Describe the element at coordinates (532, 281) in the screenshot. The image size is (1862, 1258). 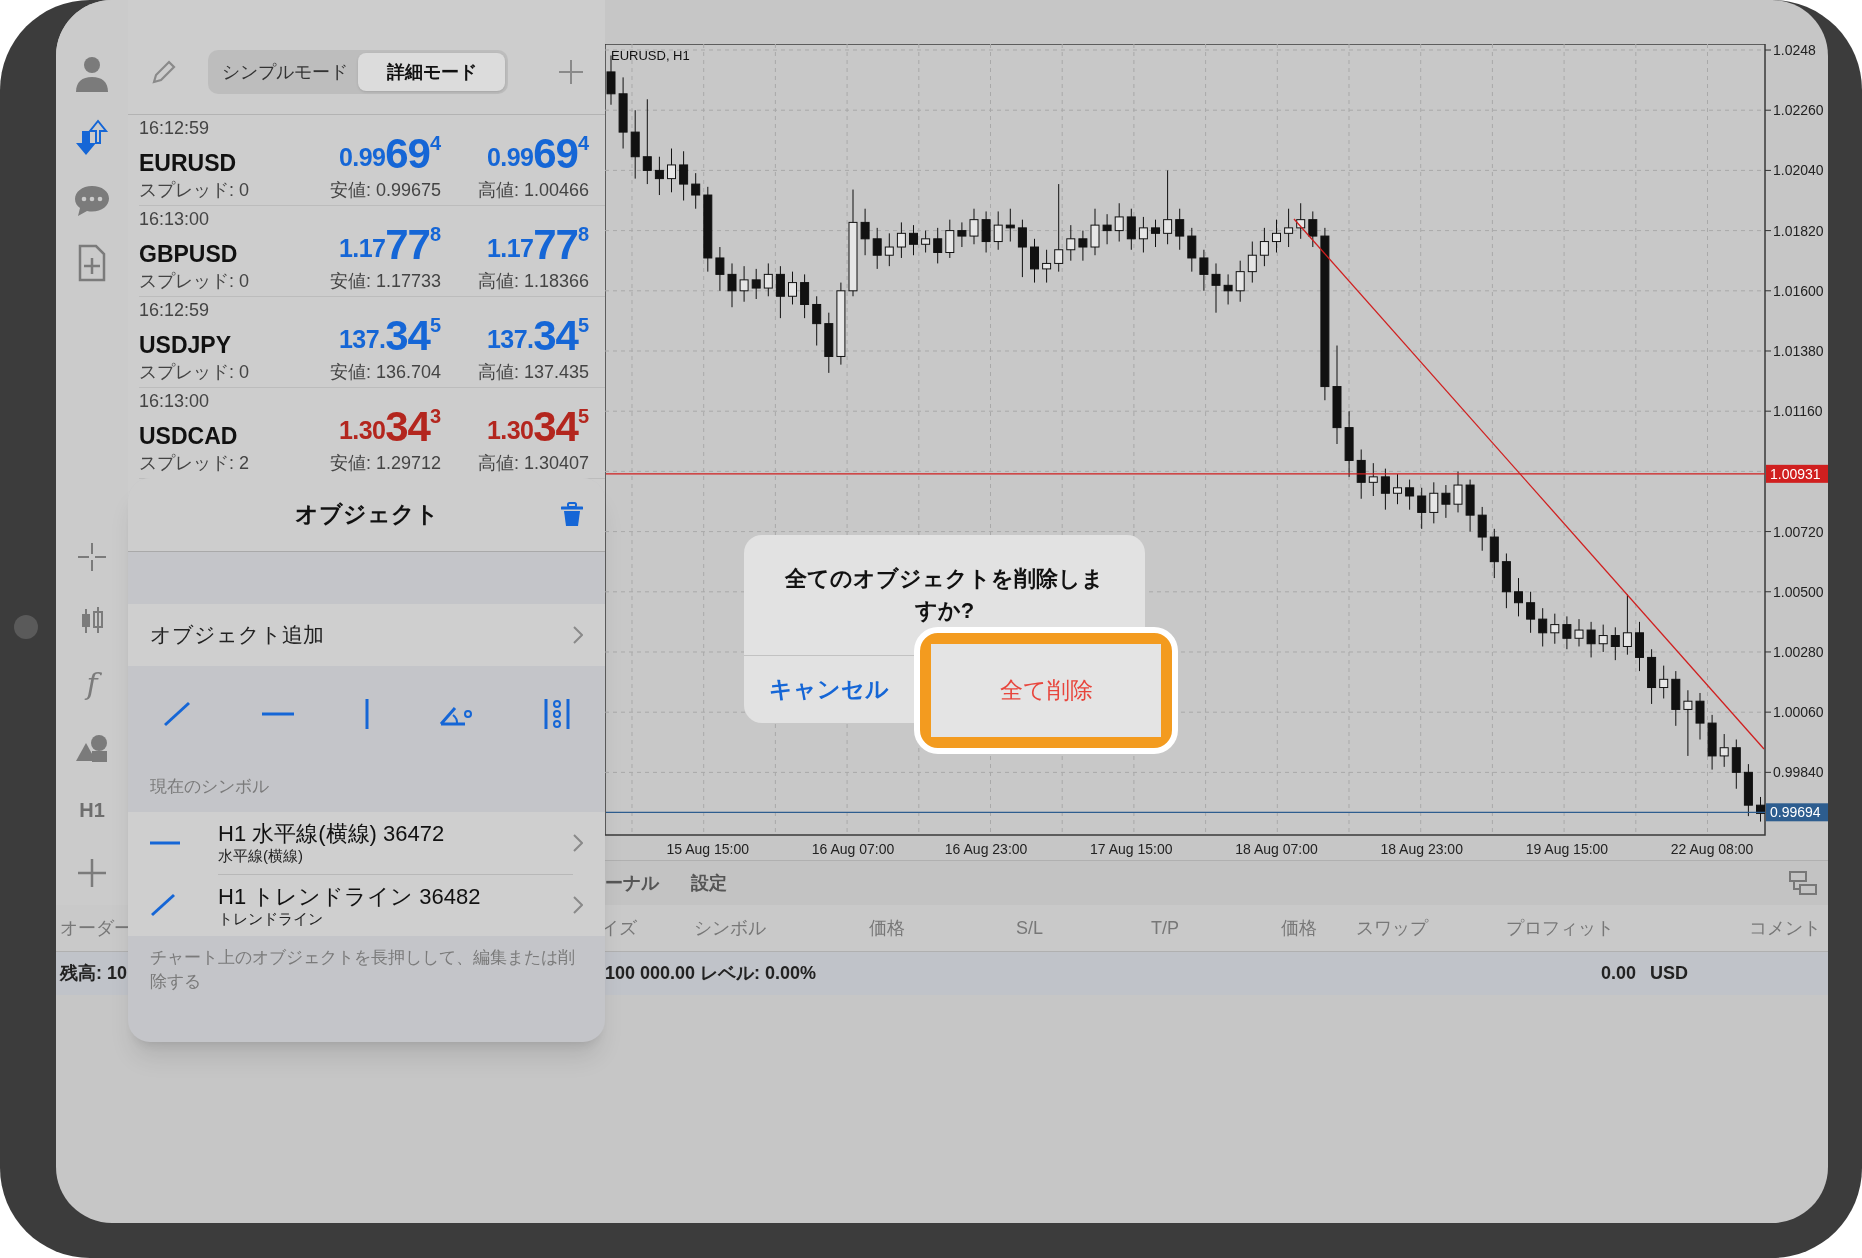
I see `high-price: 高値: 1.18366` at that location.